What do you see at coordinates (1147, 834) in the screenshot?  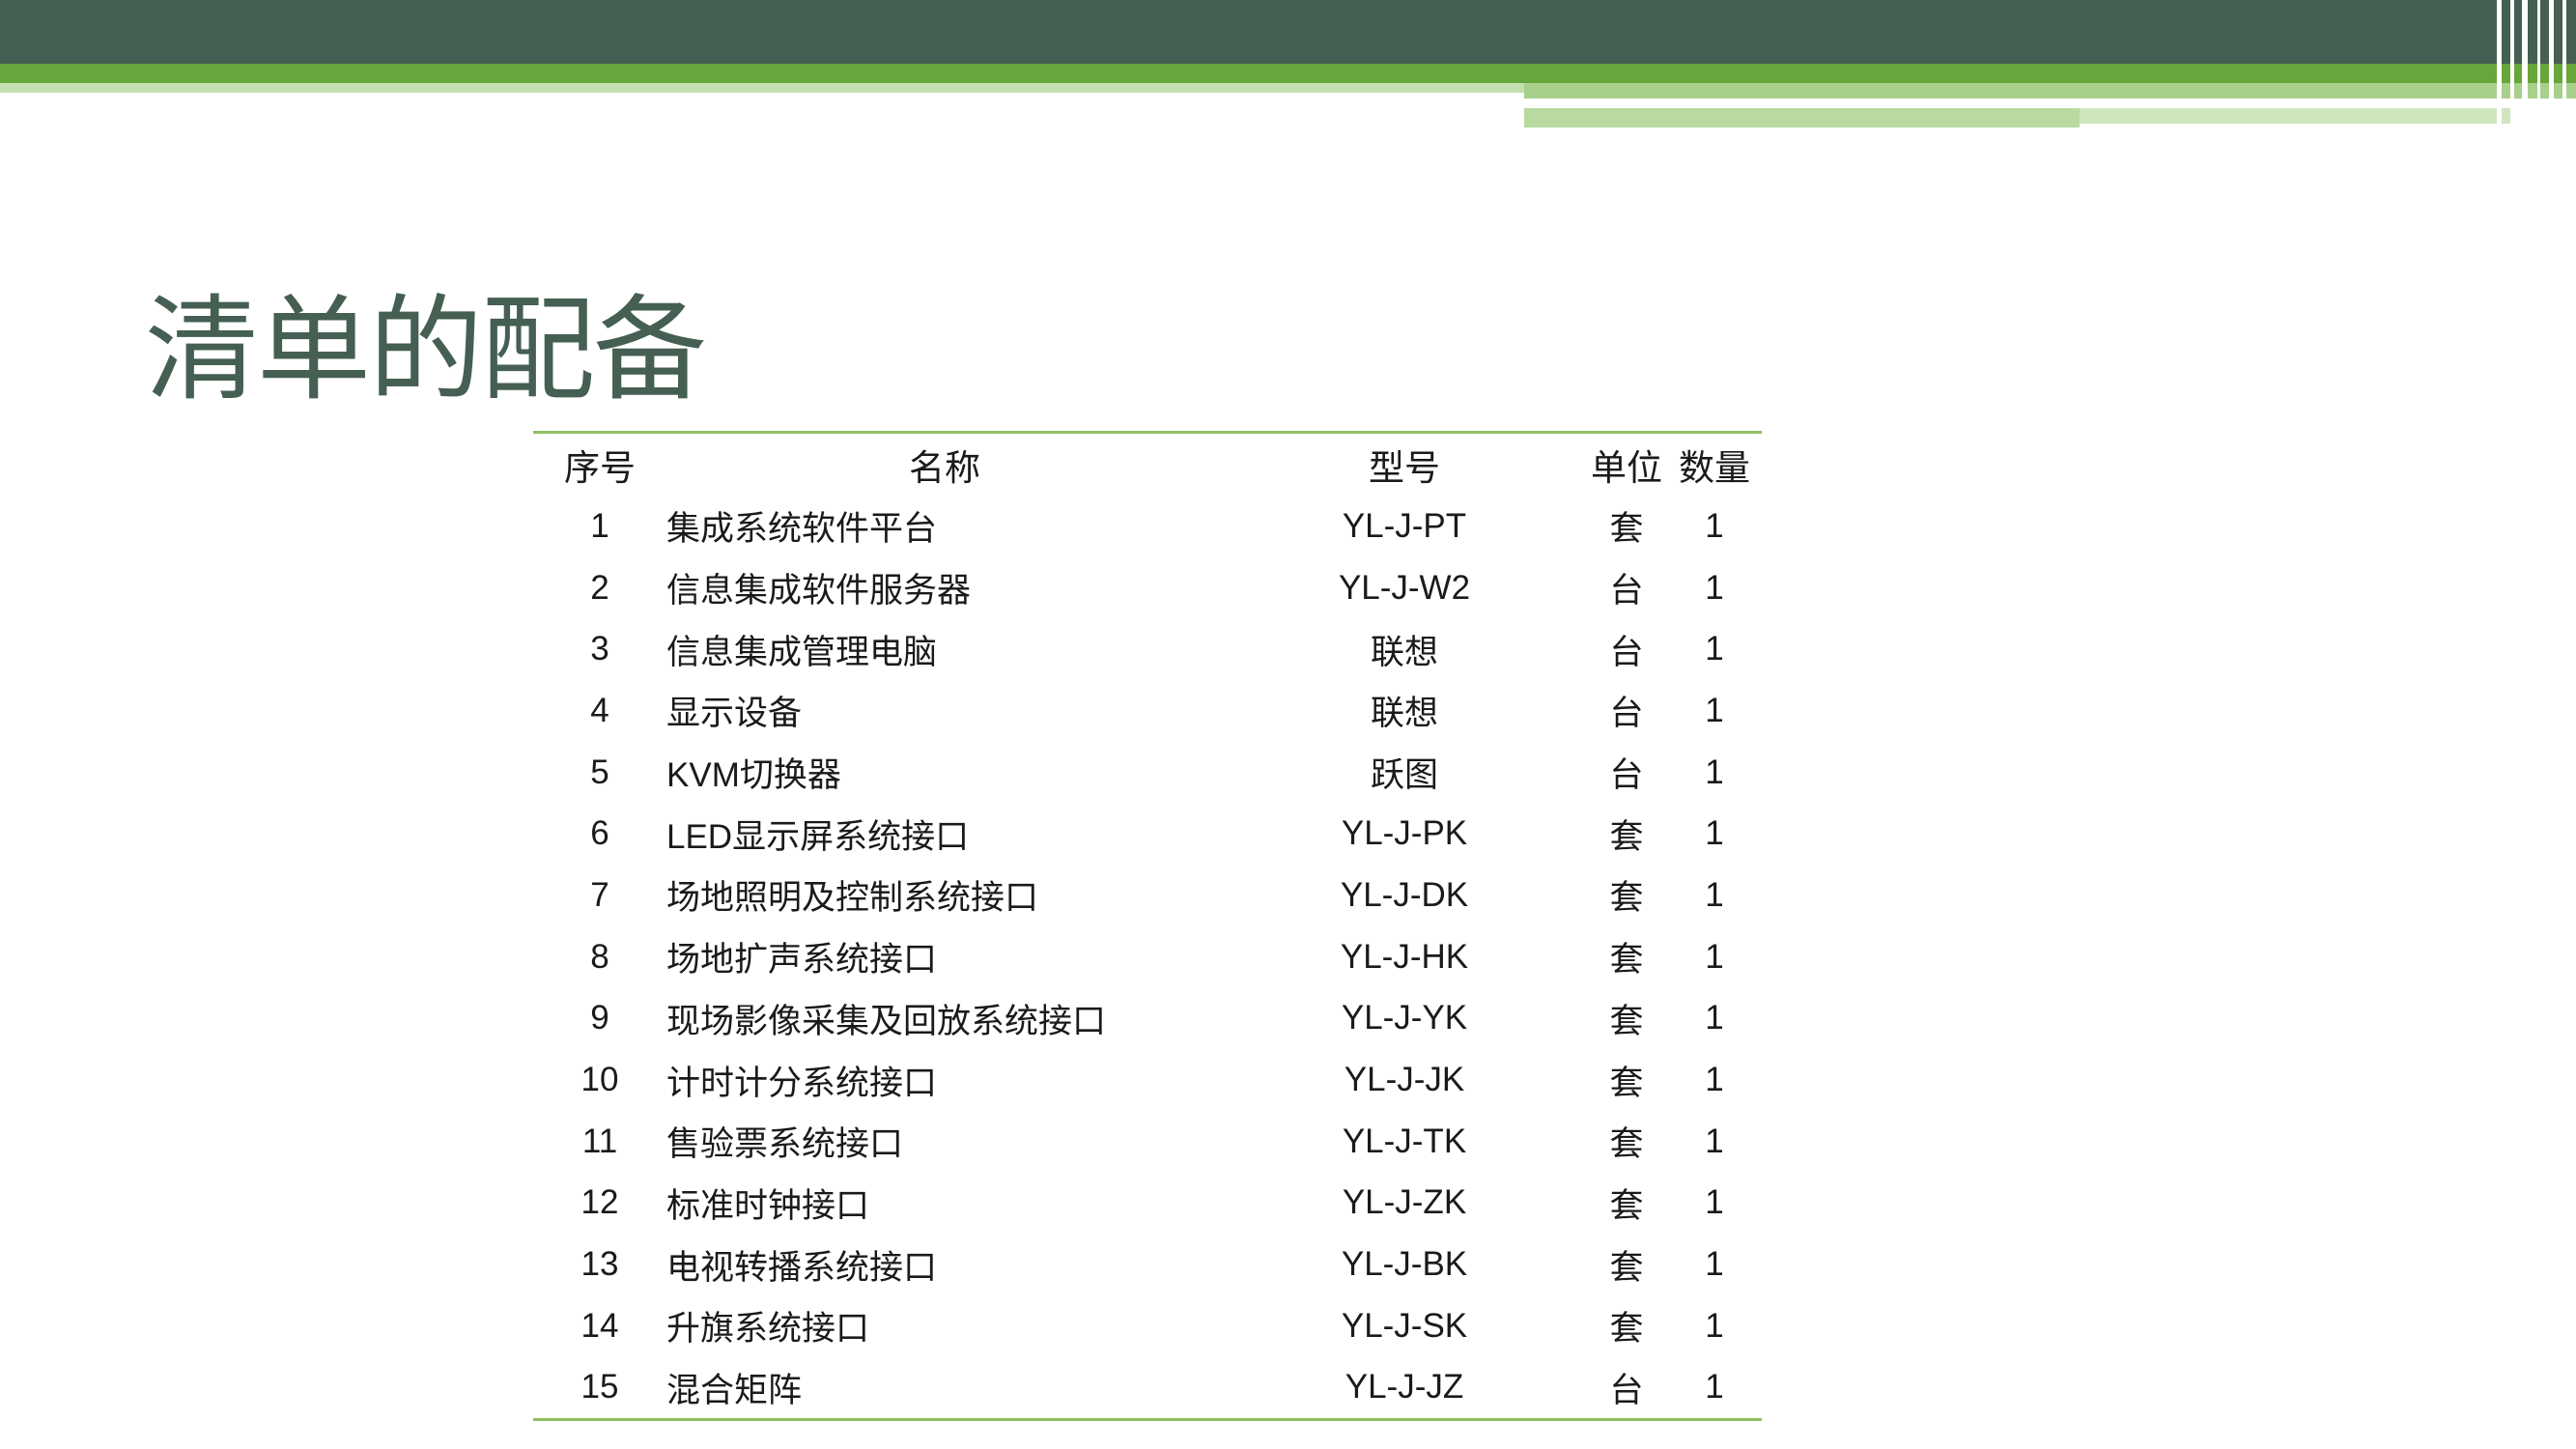 I see `table-row: 6 LED显示屏系统接口 YL-J-PK 套 1` at bounding box center [1147, 834].